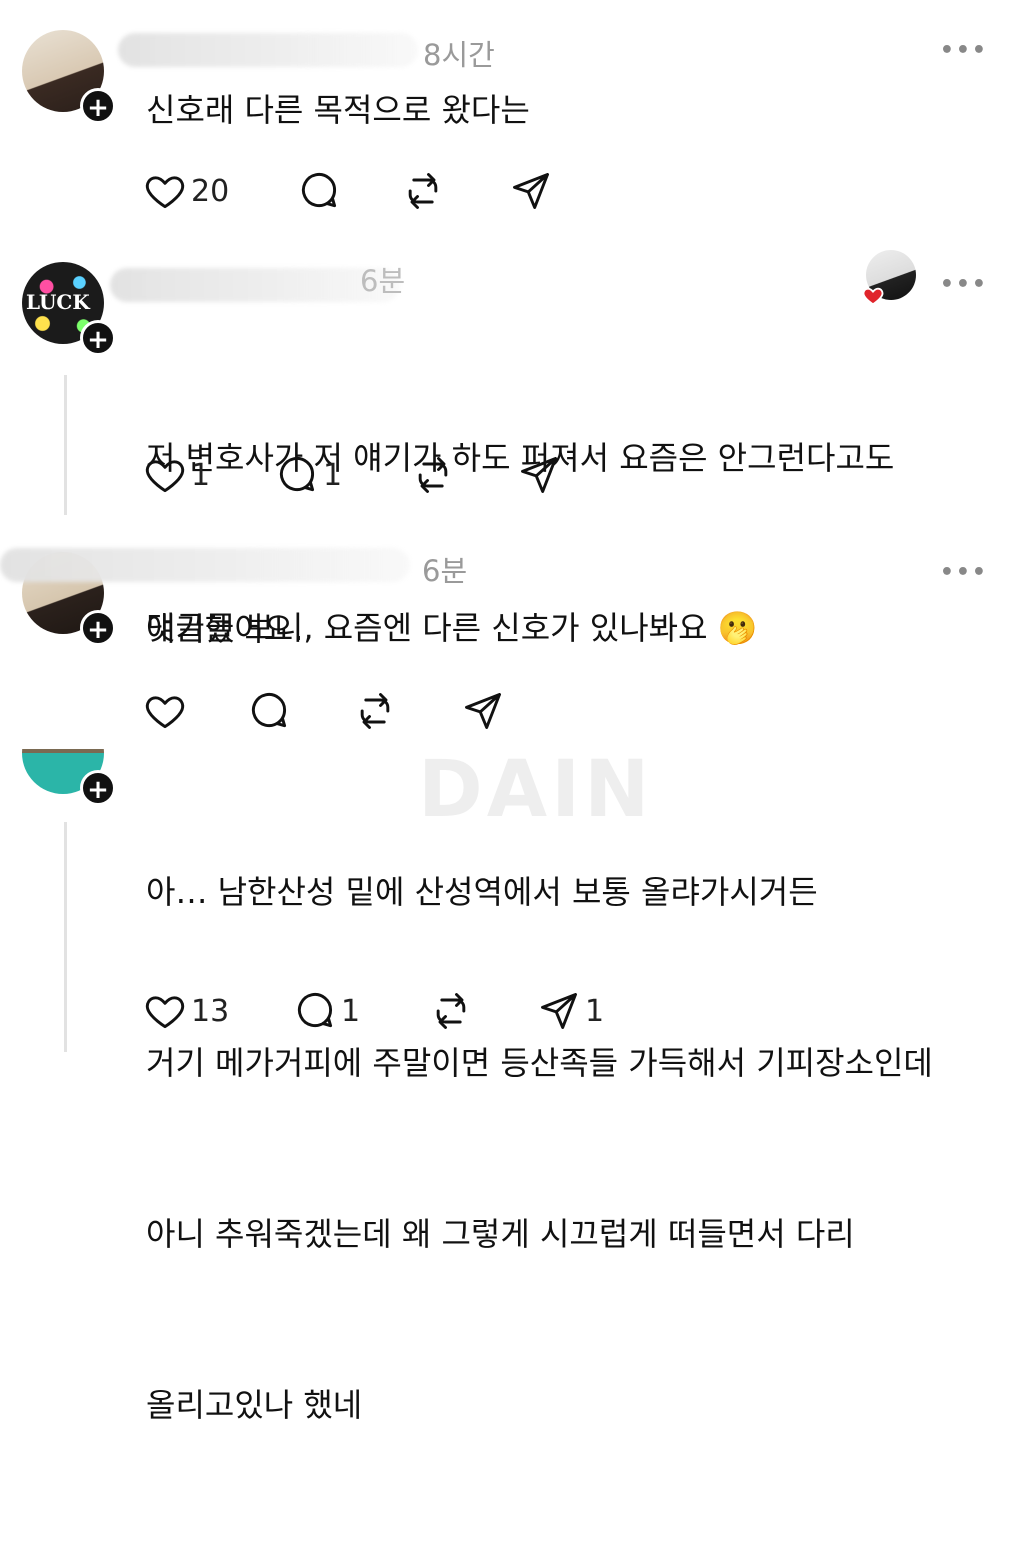 The image size is (1024, 1548). Describe the element at coordinates (210, 1011) in the screenshot. I see `like-count: 13` at that location.